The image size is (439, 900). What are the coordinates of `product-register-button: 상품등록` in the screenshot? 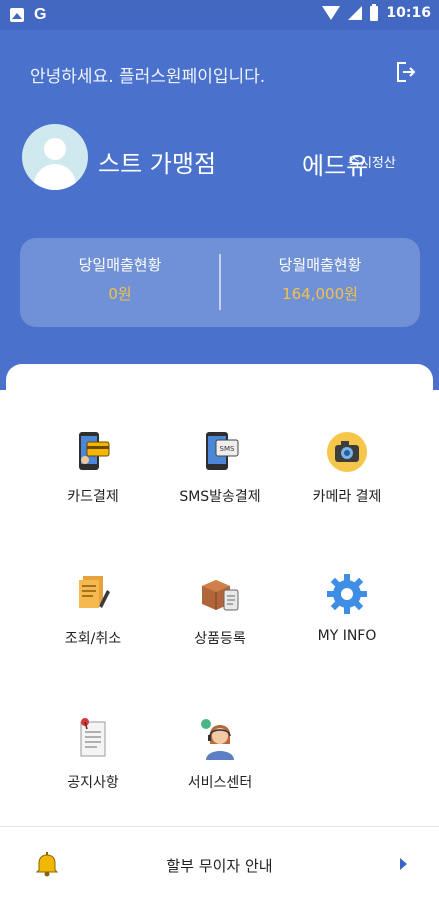 It's located at (220, 610).